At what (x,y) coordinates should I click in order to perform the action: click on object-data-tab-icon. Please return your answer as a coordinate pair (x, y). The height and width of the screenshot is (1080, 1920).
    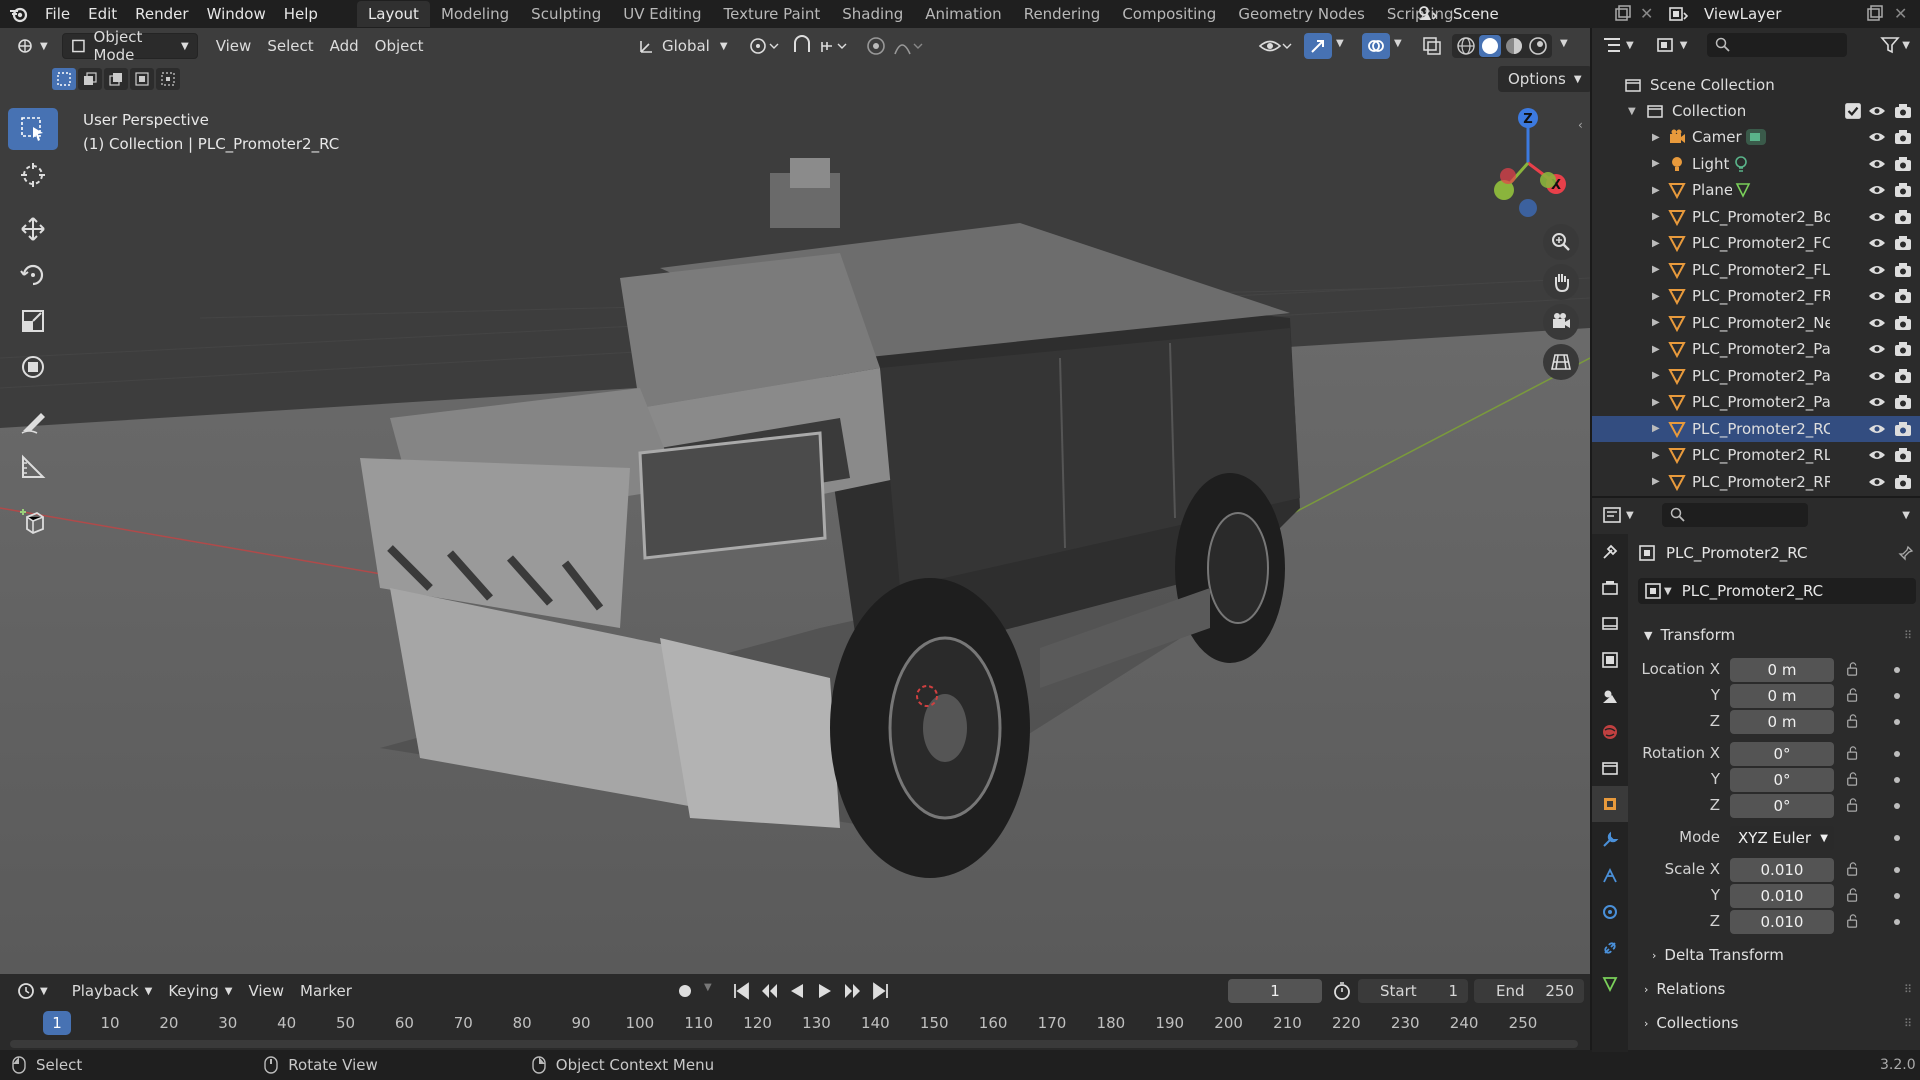
    Looking at the image, I should click on (1610, 984).